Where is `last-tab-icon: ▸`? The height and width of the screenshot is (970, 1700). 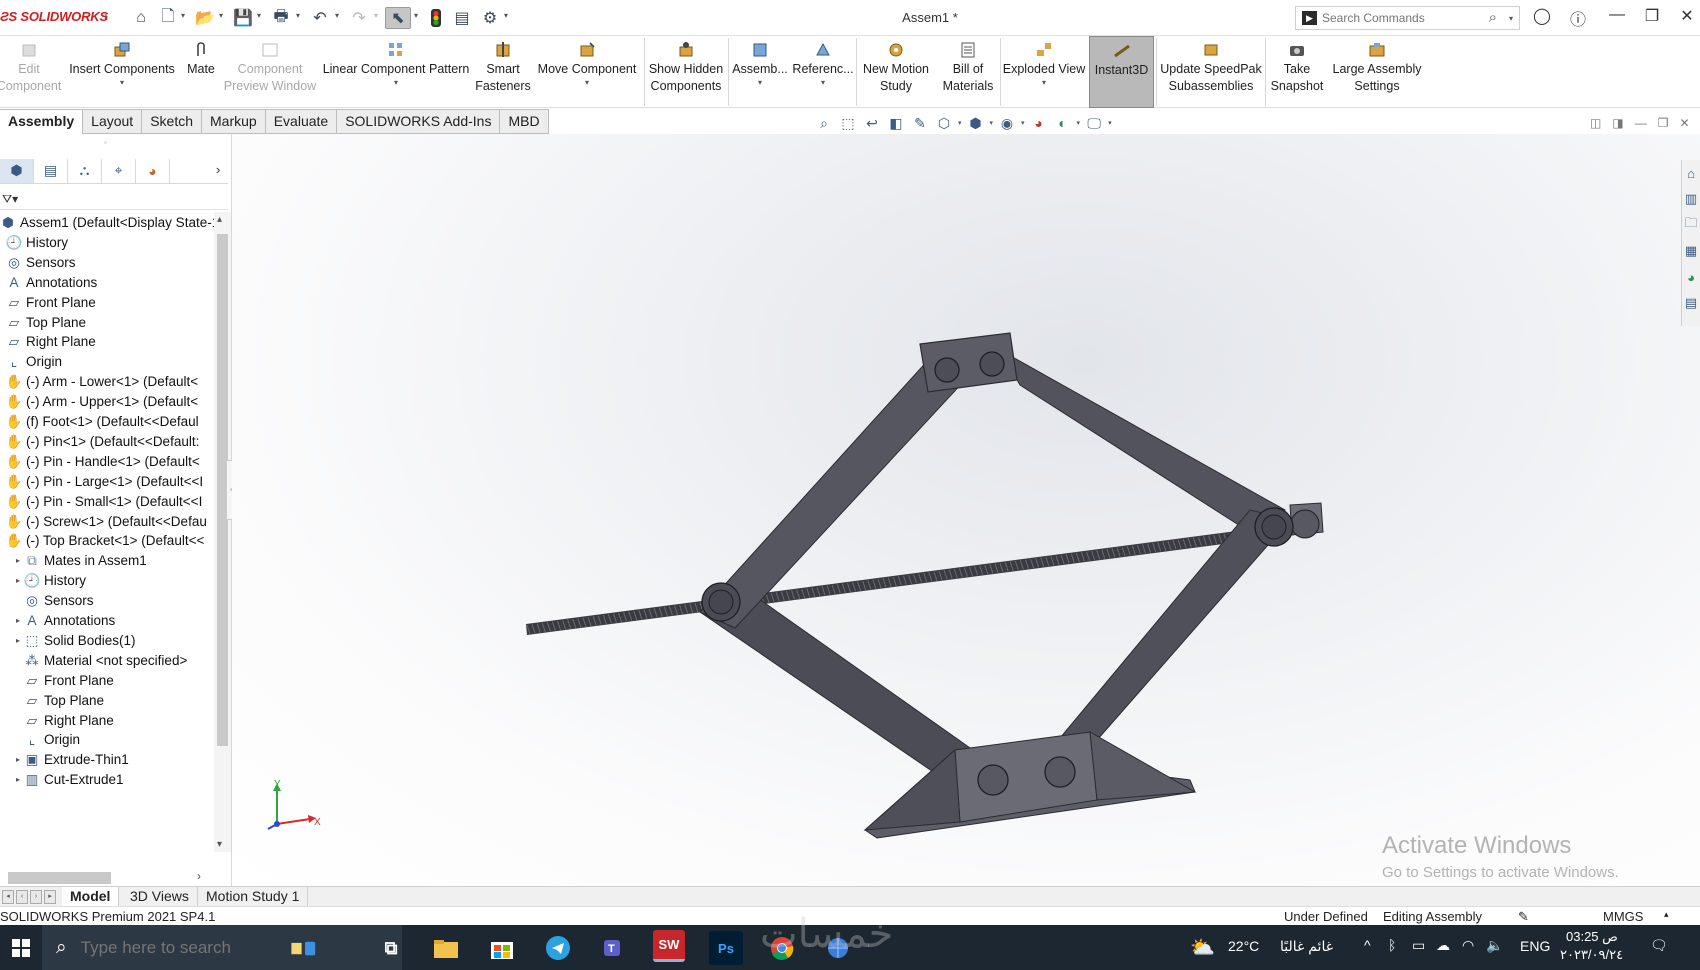 last-tab-icon: ▸ is located at coordinates (50, 897).